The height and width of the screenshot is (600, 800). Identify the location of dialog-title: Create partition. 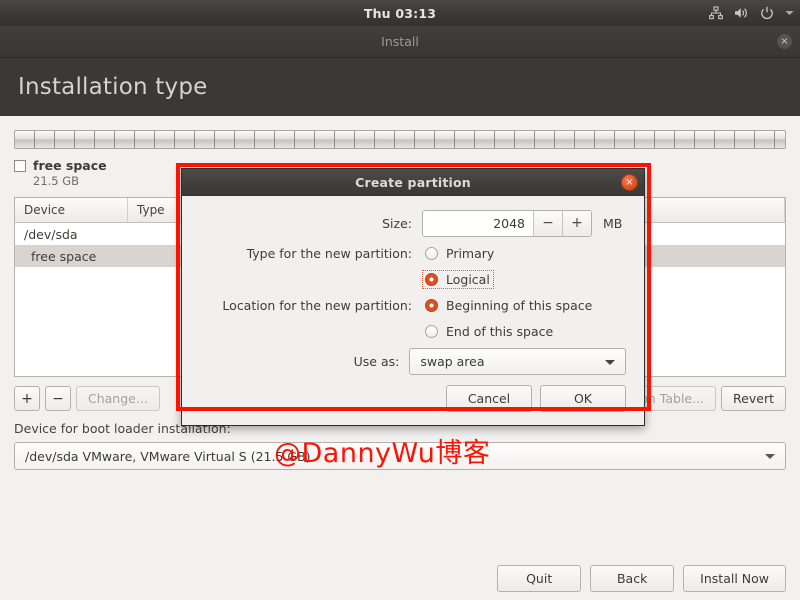
(413, 182).